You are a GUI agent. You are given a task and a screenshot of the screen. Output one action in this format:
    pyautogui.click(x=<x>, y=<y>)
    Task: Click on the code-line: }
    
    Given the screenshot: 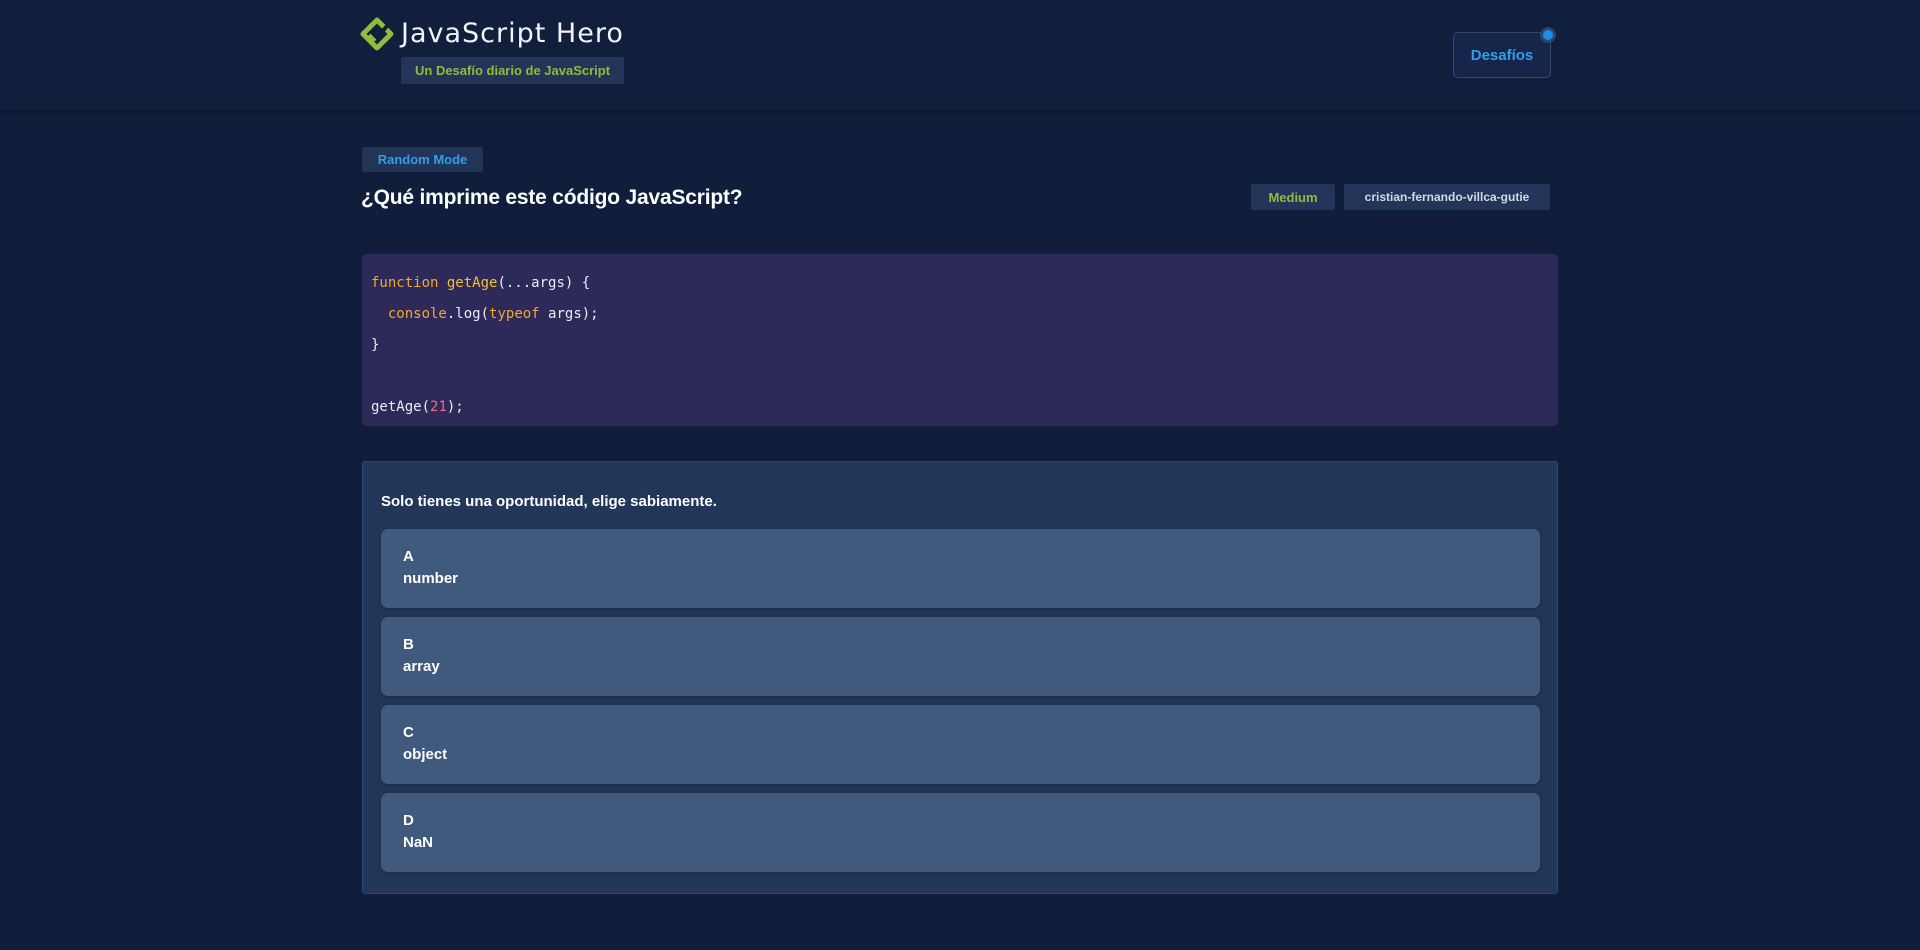 What is the action you would take?
    pyautogui.click(x=375, y=345)
    